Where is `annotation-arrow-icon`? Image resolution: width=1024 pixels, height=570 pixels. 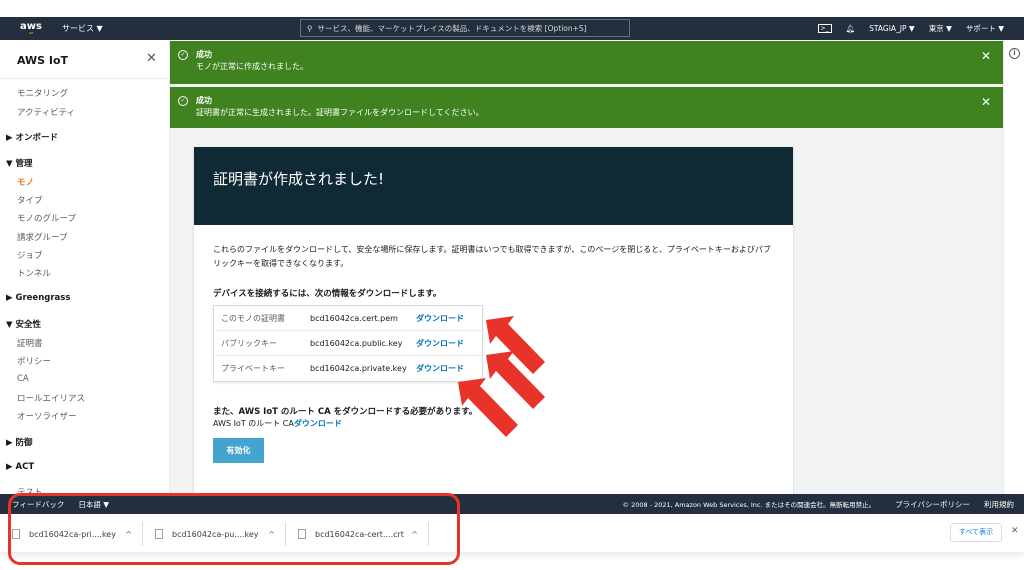
annotation-arrow-icon is located at coordinates (488, 407).